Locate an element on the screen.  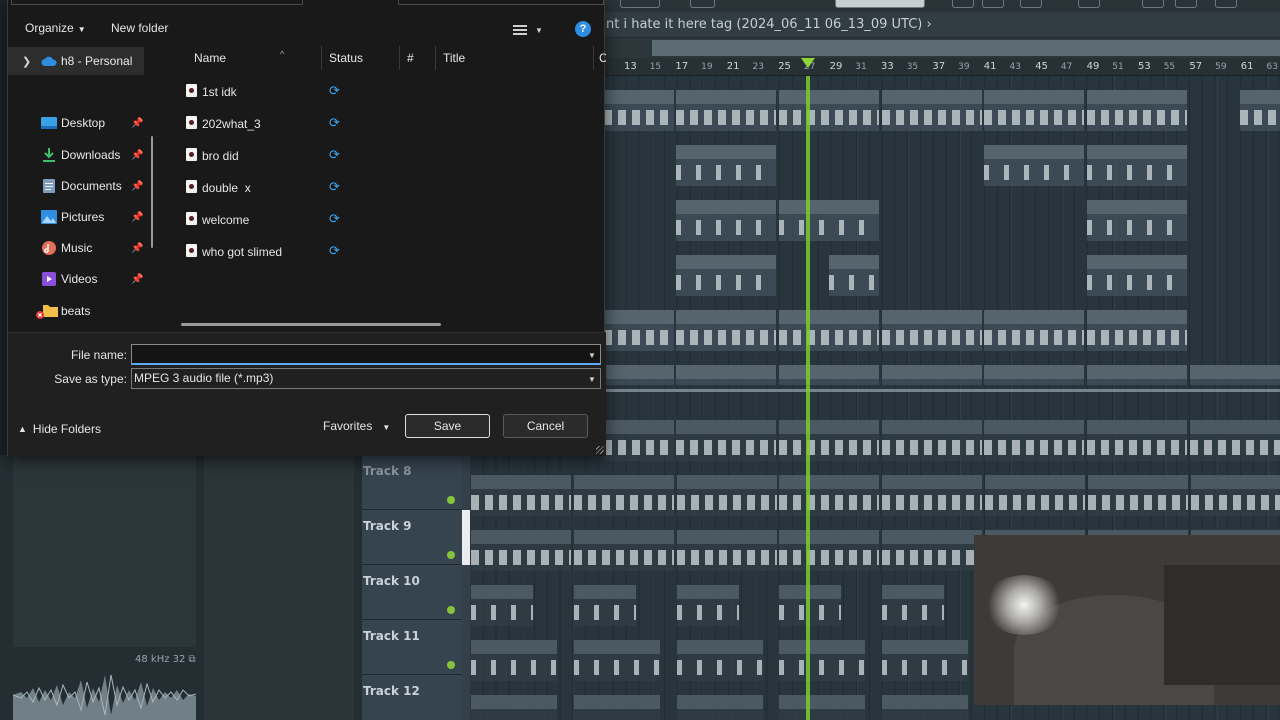
column-header-more: C is located at coordinates (600, 58).